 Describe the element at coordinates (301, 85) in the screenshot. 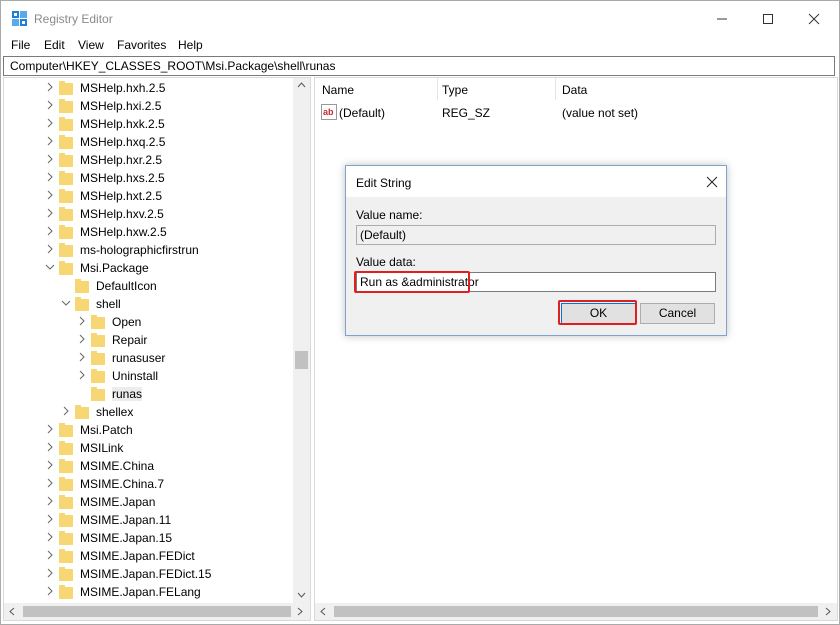

I see `scroll-up-icon` at that location.